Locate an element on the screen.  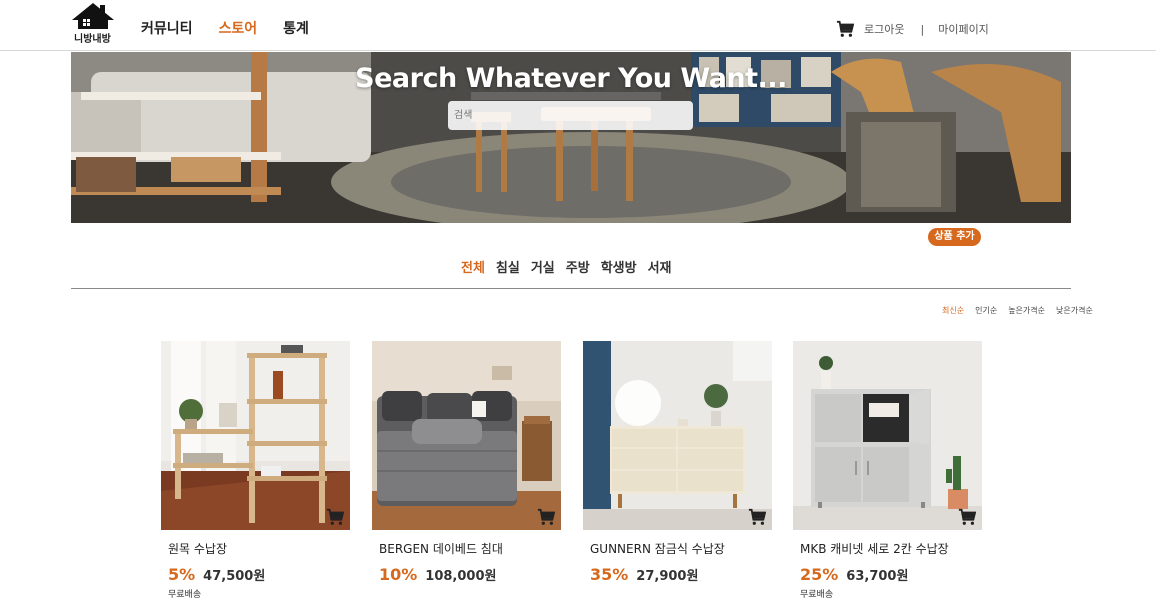
sort-popular: 인기순 is located at coordinates (986, 310).